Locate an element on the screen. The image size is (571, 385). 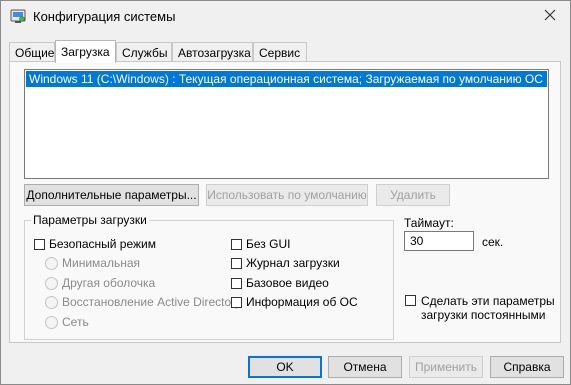
timeout-label: Таймаут: is located at coordinates (429, 223).